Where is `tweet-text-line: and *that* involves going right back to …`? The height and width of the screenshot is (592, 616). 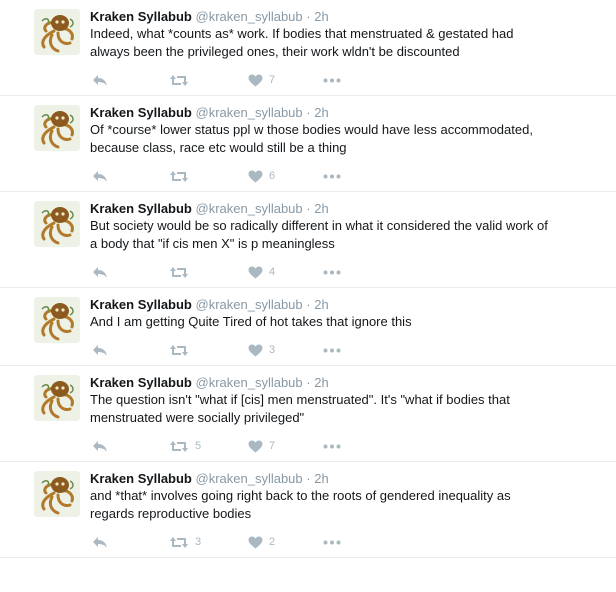 tweet-text-line: and *that* involves going right back to … is located at coordinates (300, 495).